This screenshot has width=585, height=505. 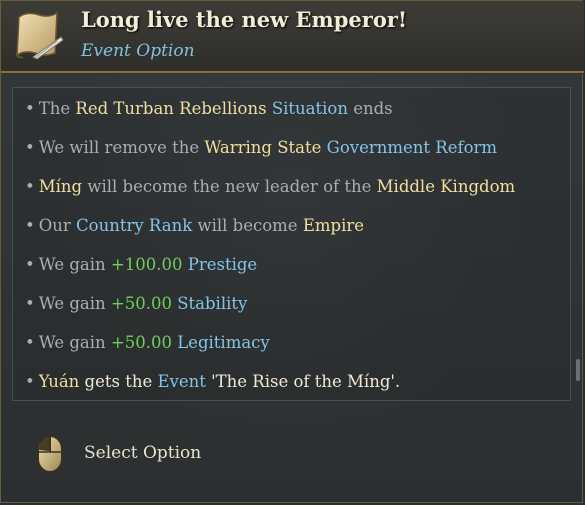 What do you see at coordinates (143, 453) in the screenshot?
I see `select-option-label: Select Option` at bounding box center [143, 453].